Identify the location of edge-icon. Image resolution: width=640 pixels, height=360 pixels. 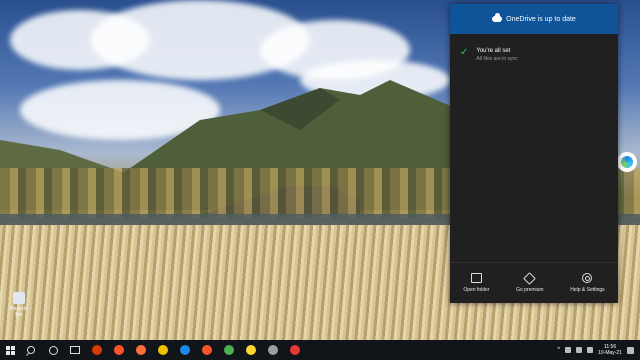
(185, 350).